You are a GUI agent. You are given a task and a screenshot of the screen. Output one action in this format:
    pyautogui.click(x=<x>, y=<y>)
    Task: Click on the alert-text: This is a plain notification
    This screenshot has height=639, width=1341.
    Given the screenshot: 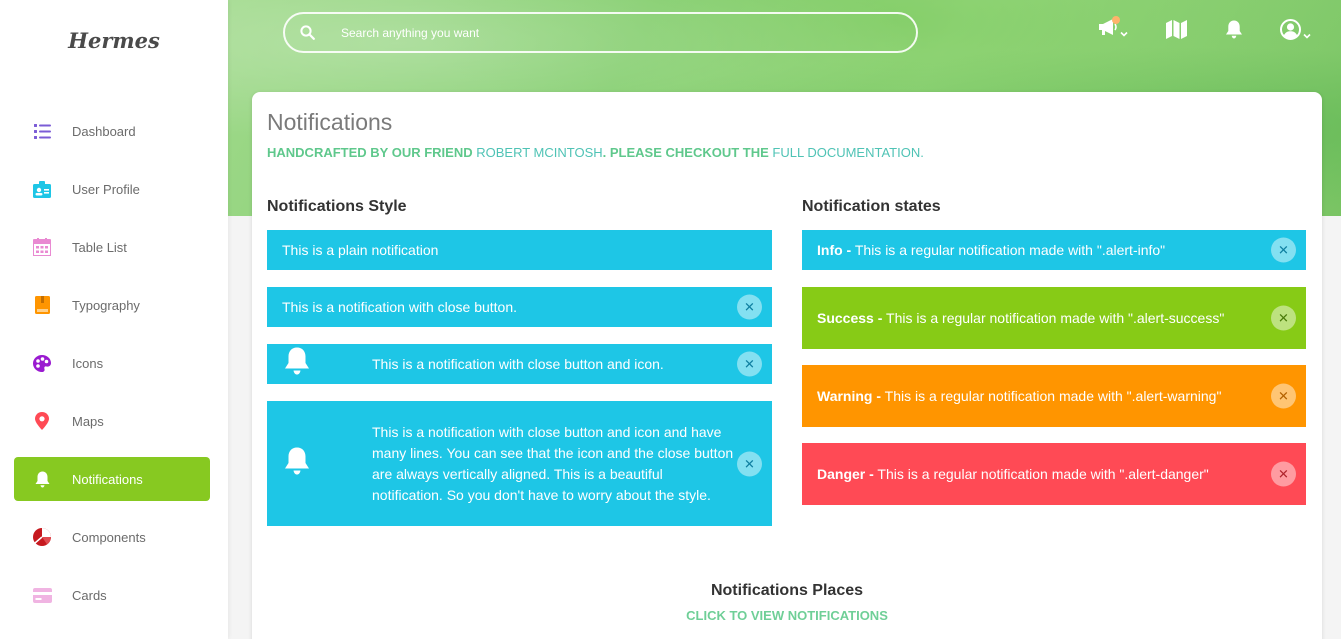 What is the action you would take?
    pyautogui.click(x=360, y=249)
    